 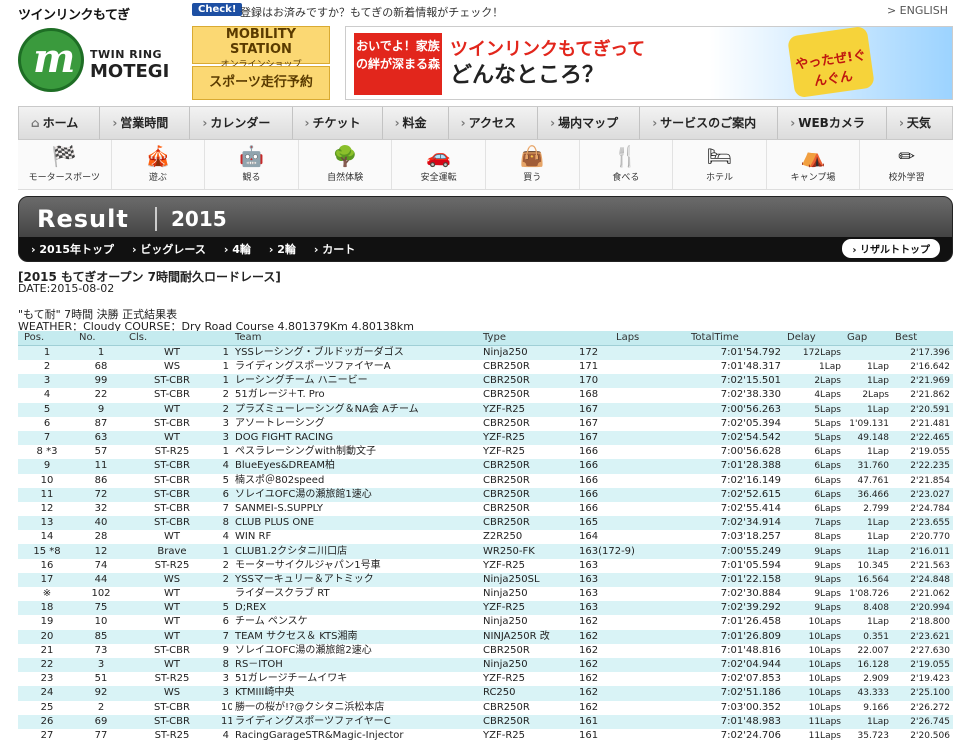 I want to click on table-cell: 85, so click(x=101, y=636).